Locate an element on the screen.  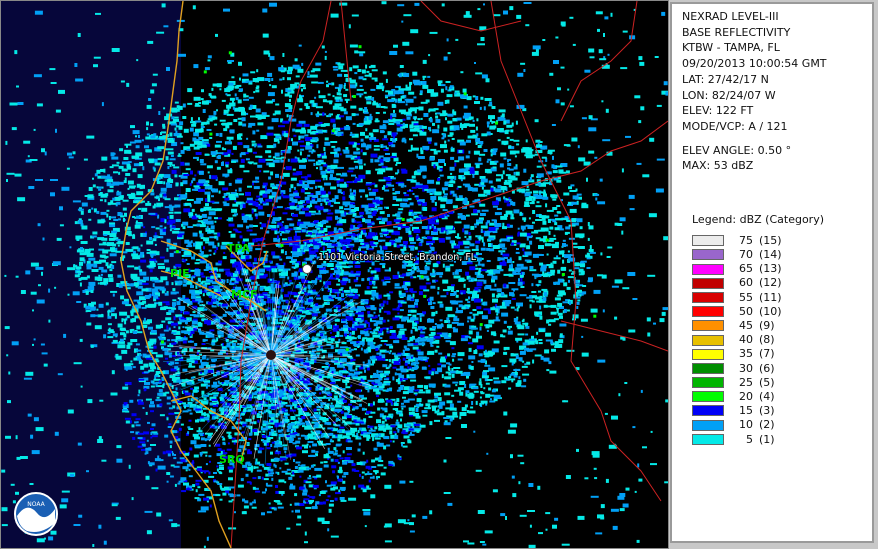
legend-row: 30 (6) is located at coordinates (782, 368).